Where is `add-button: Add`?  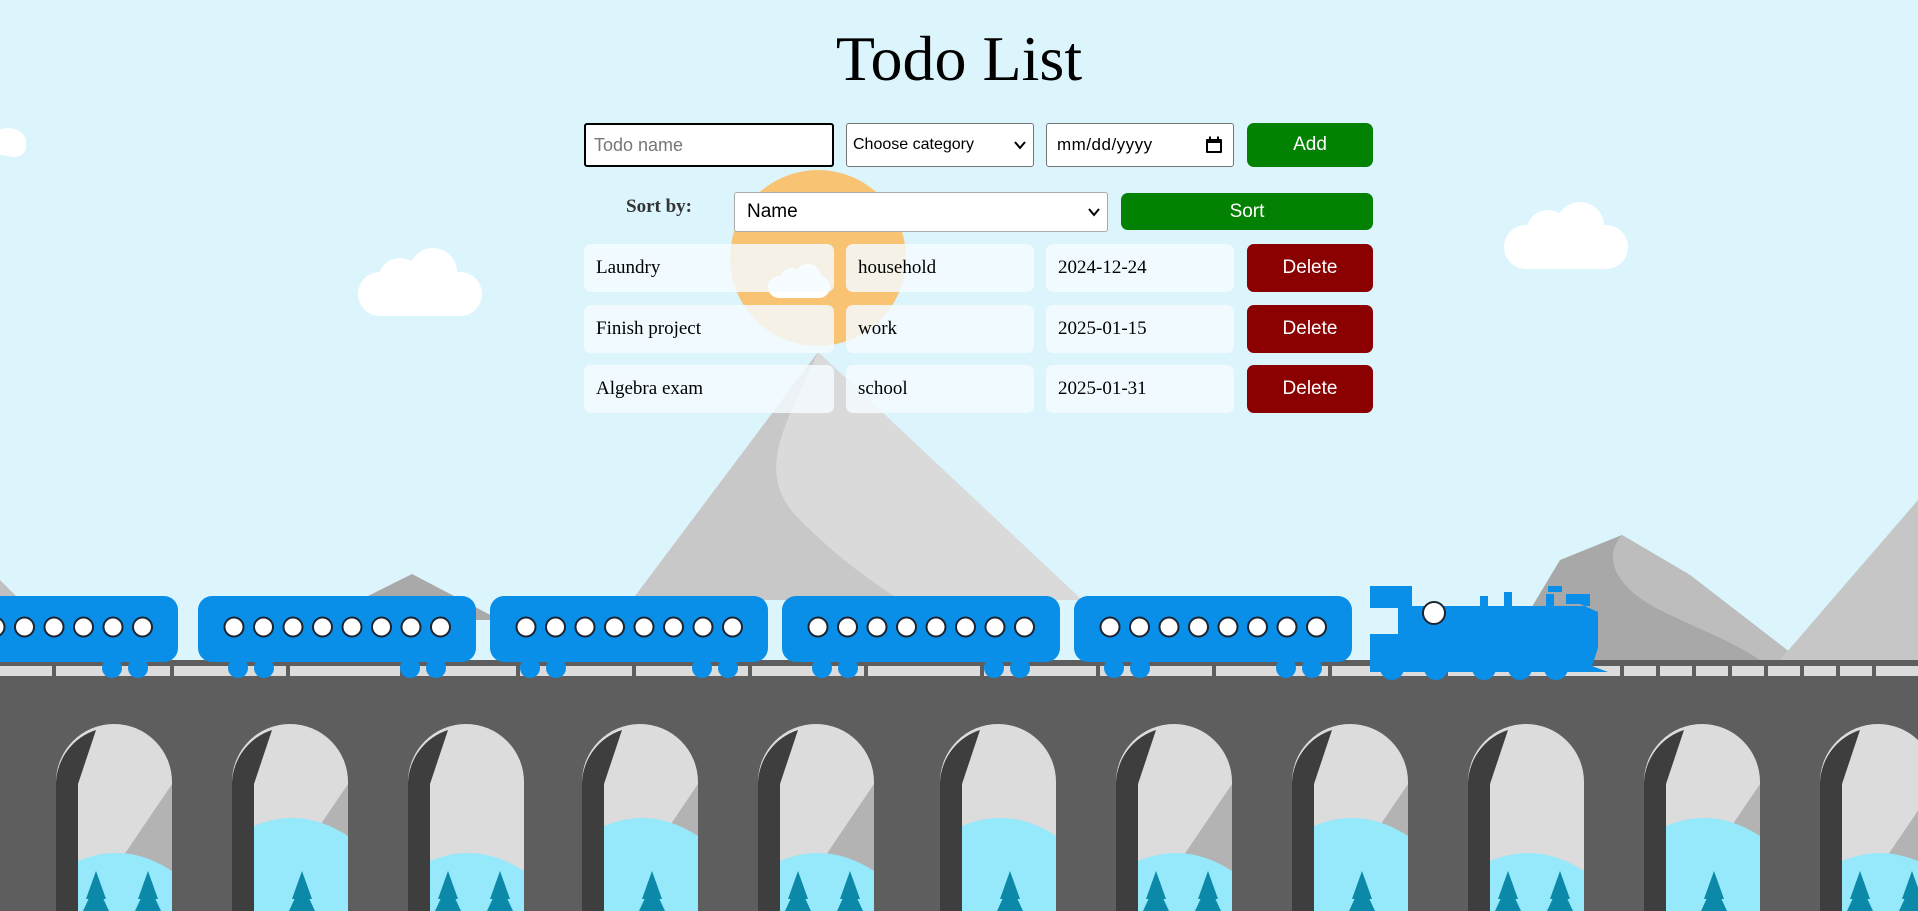 add-button: Add is located at coordinates (1310, 145).